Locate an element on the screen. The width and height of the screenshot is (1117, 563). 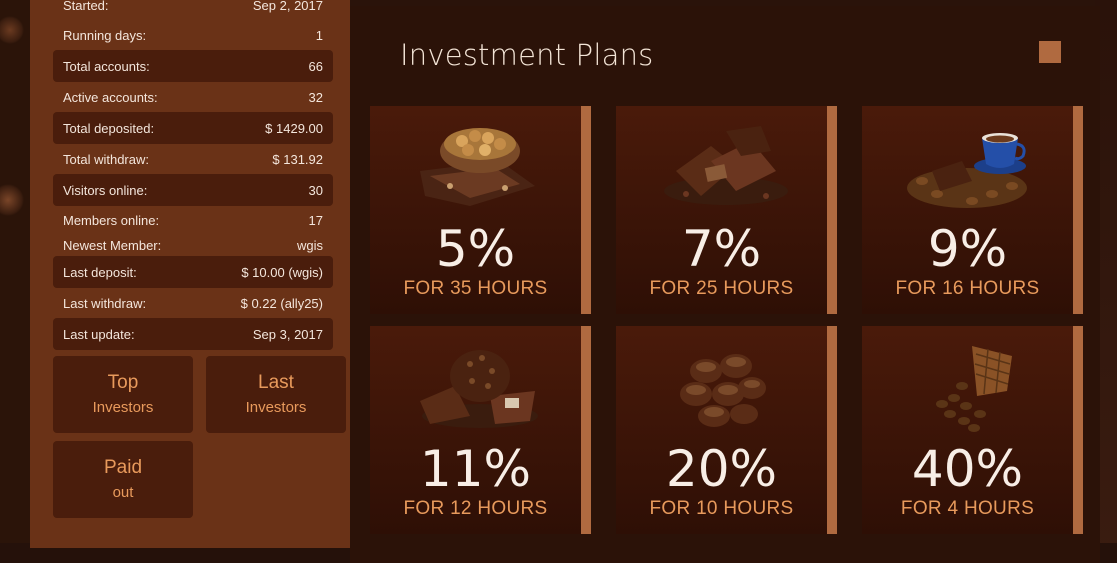
plan-duration: FOR 35 HOURS is located at coordinates (475, 288).